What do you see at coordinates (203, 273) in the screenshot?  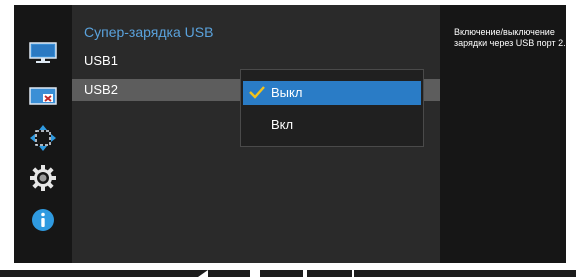 I see `left-button-icon` at bounding box center [203, 273].